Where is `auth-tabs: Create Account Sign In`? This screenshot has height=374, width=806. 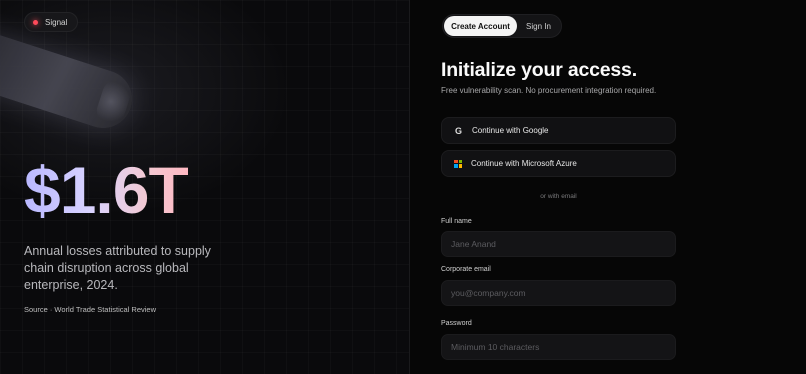 auth-tabs: Create Account Sign In is located at coordinates (502, 26).